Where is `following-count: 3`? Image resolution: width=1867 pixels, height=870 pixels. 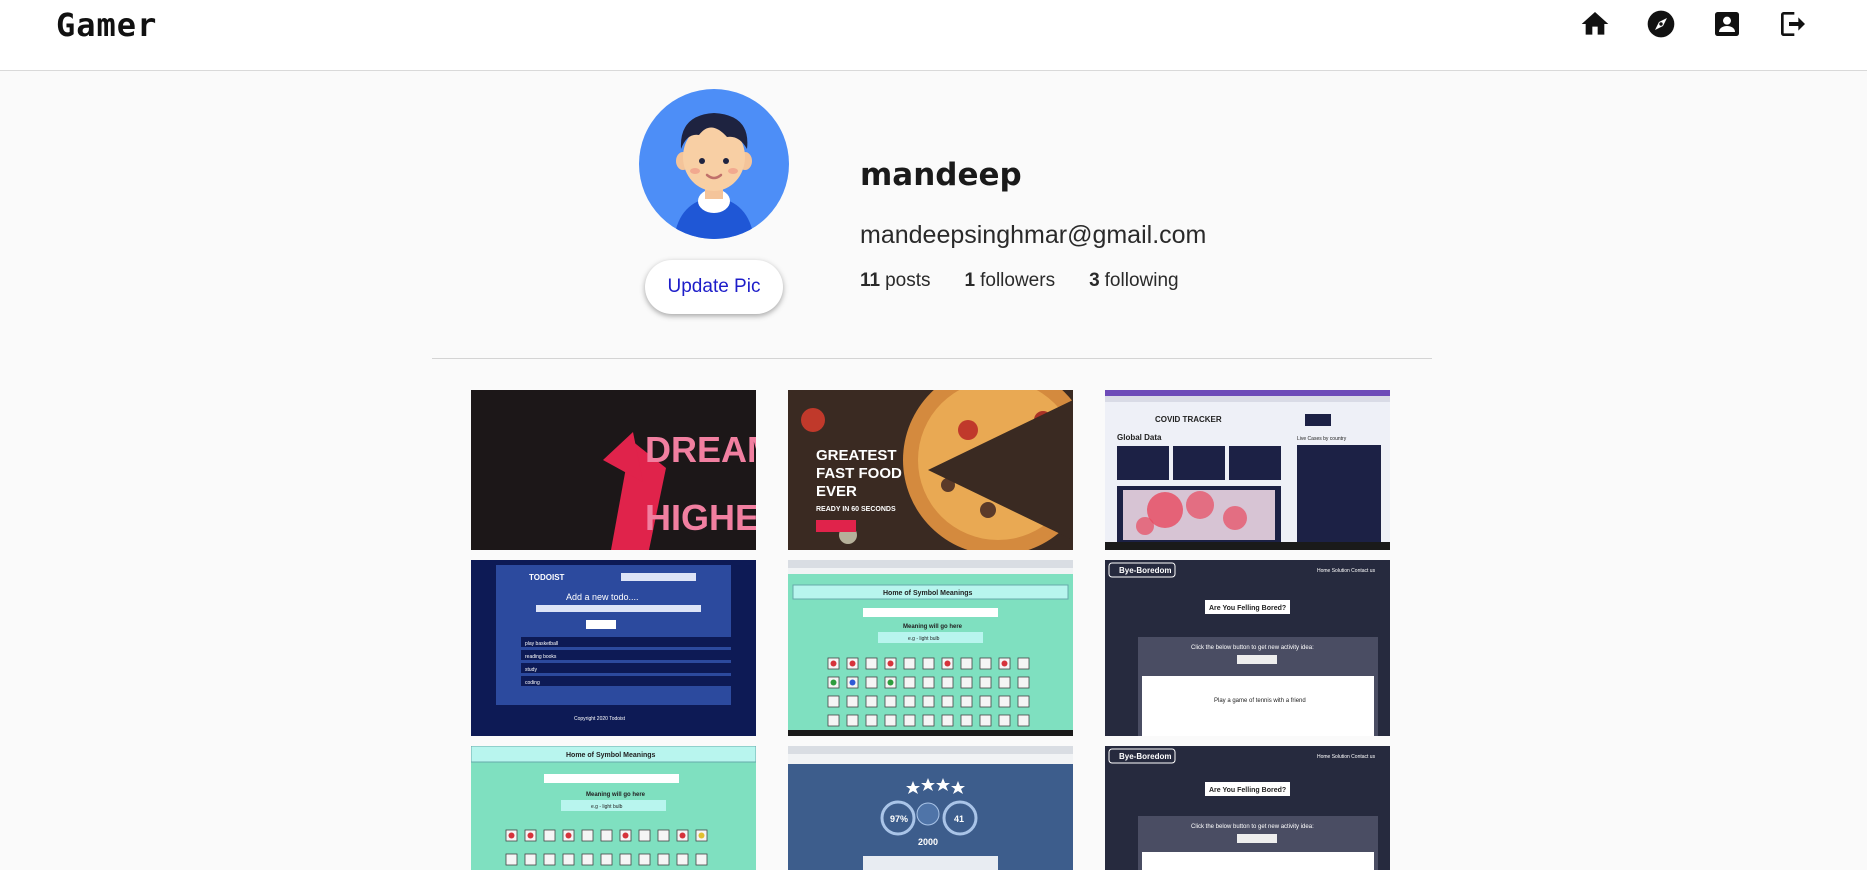 following-count: 3 is located at coordinates (1094, 280).